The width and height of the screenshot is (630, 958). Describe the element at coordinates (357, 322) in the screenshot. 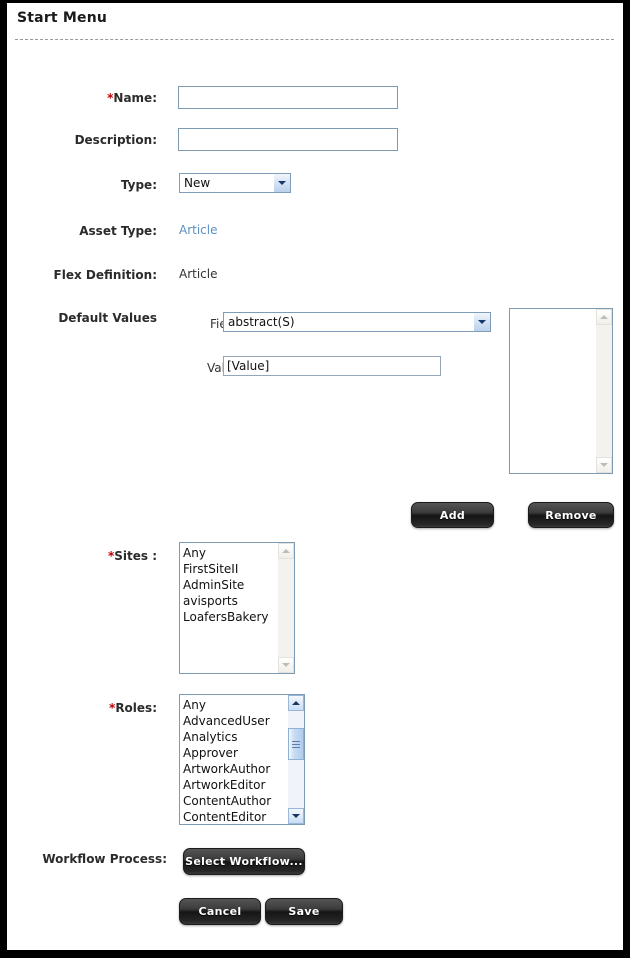

I see `field-select: abstract(S)` at that location.